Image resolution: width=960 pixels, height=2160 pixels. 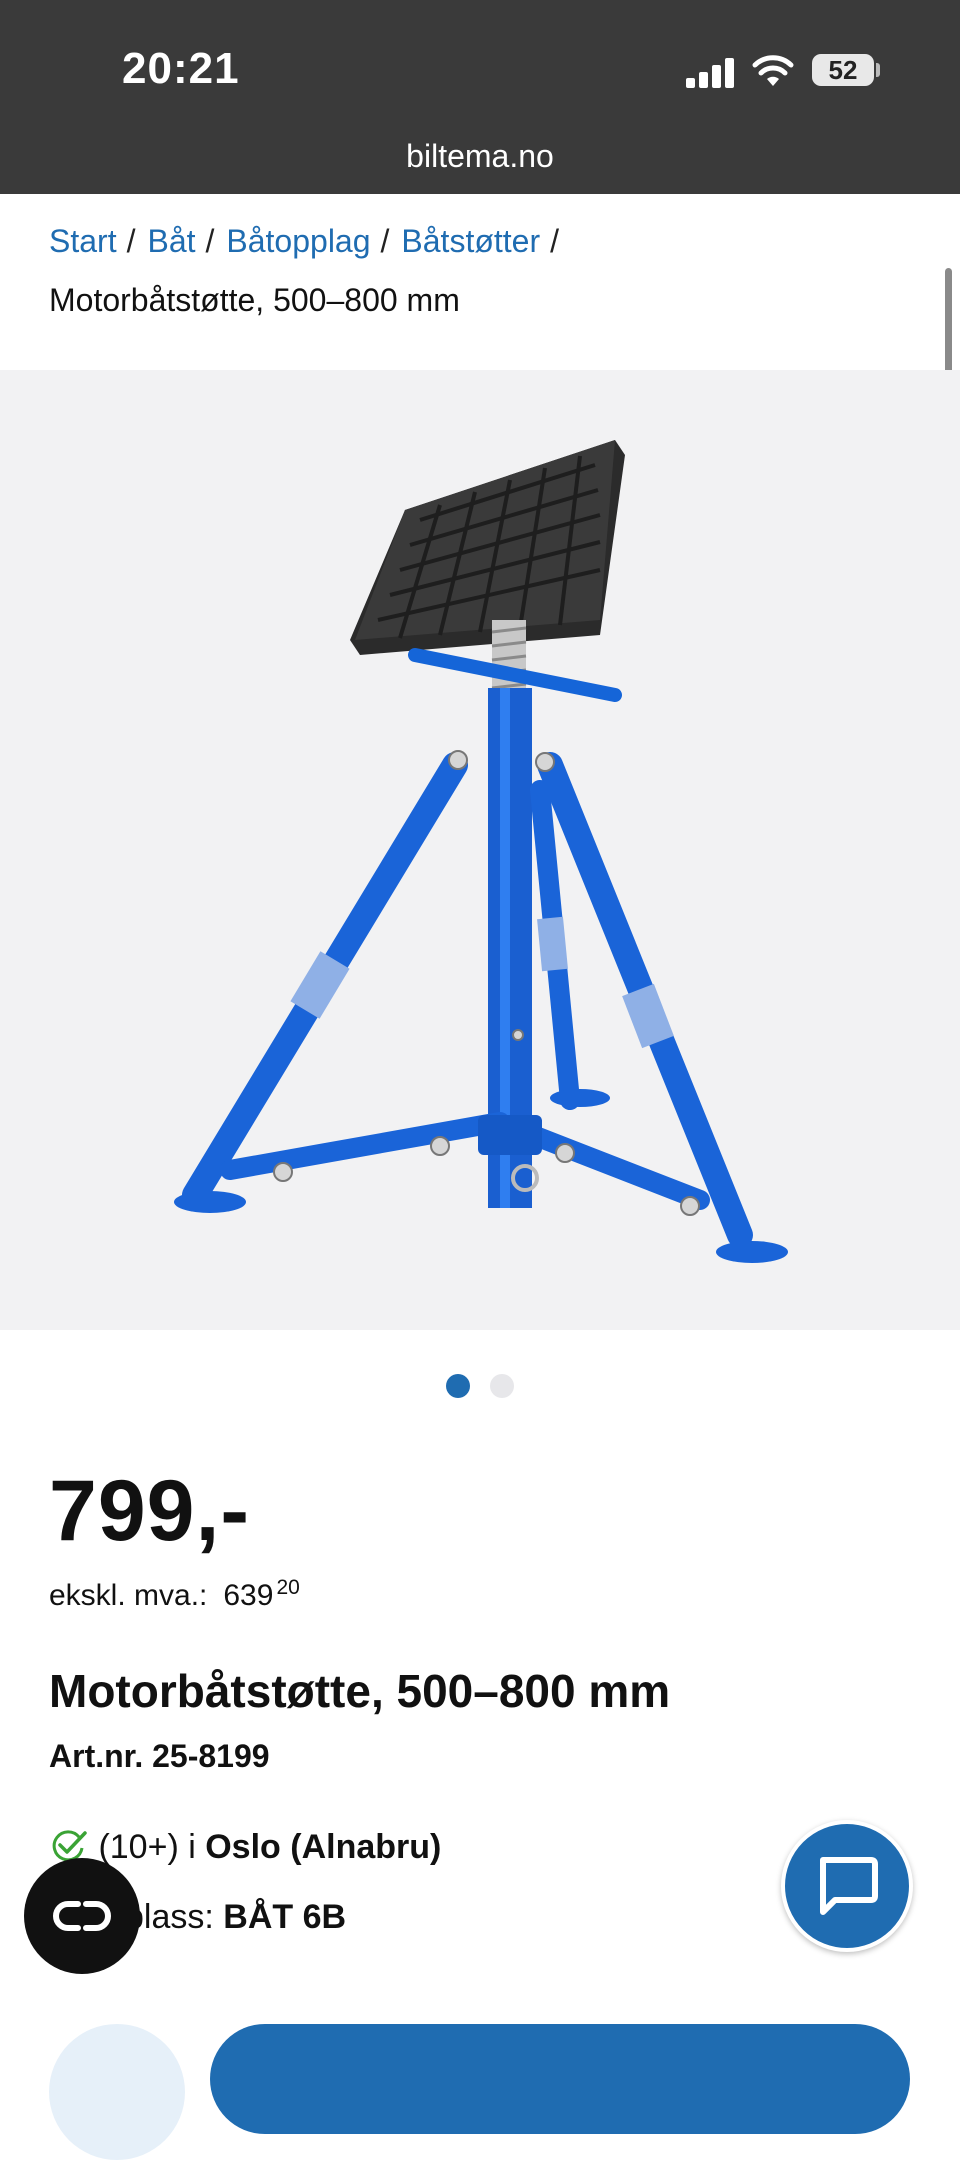 What do you see at coordinates (248, 1595) in the screenshot?
I see `excl-vat-amount: 639` at bounding box center [248, 1595].